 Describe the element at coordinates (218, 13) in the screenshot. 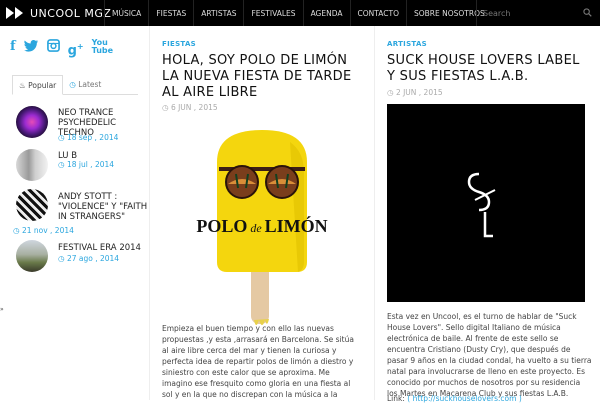

I see `nav-item-artistas: ARTISTAS` at that location.